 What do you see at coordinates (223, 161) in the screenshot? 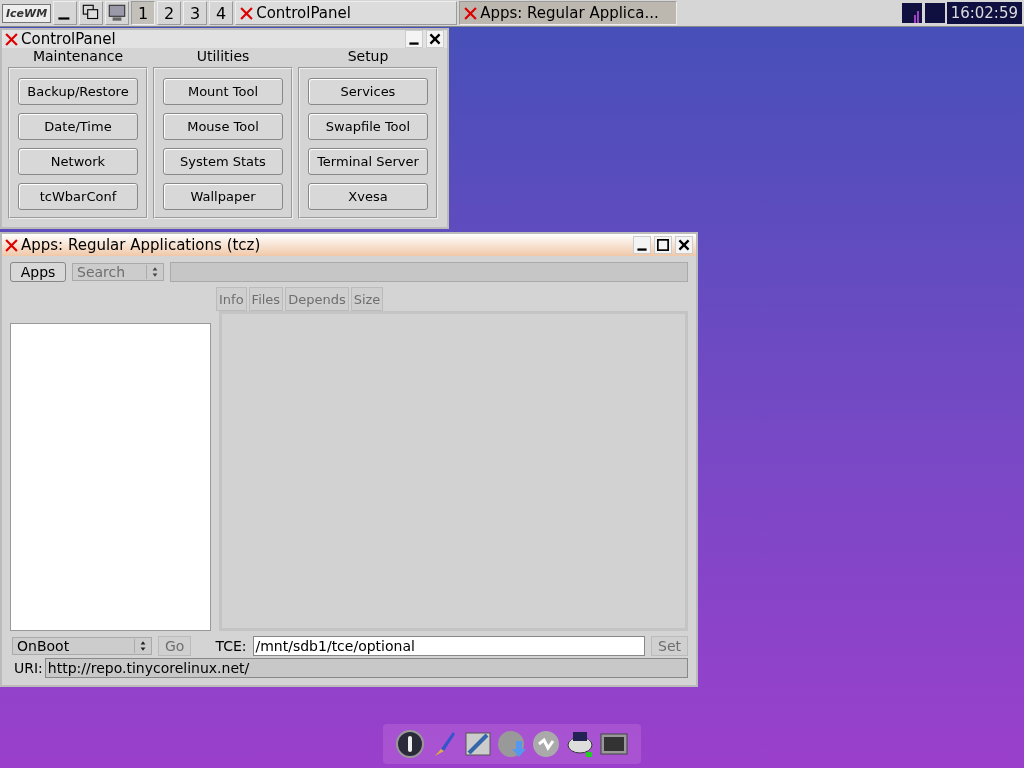
I see `tool-button: System Stats` at bounding box center [223, 161].